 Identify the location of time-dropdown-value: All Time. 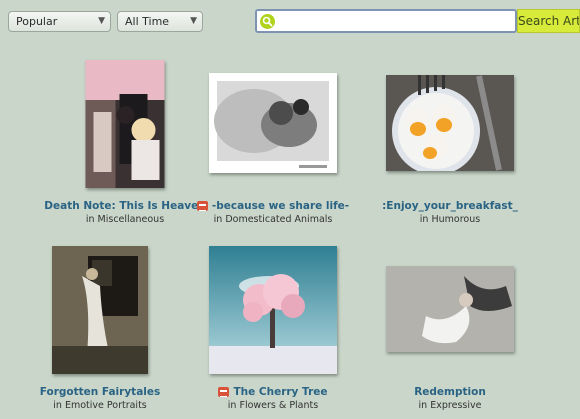
(147, 21).